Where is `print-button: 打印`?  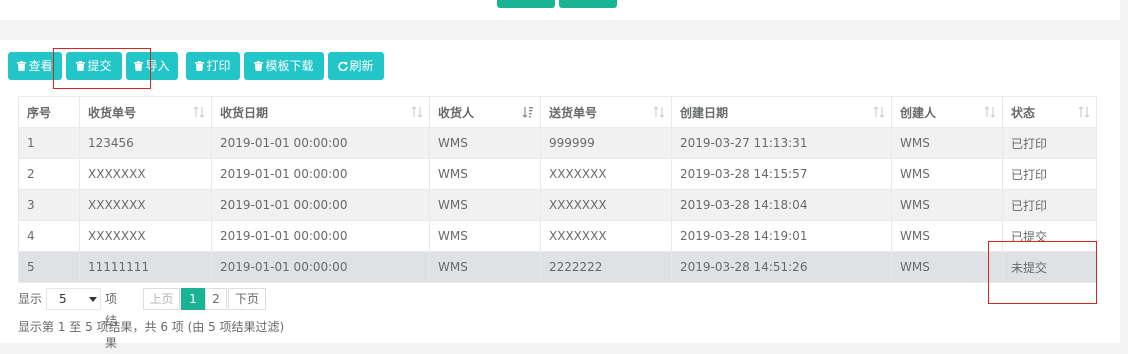 print-button: 打印 is located at coordinates (213, 66).